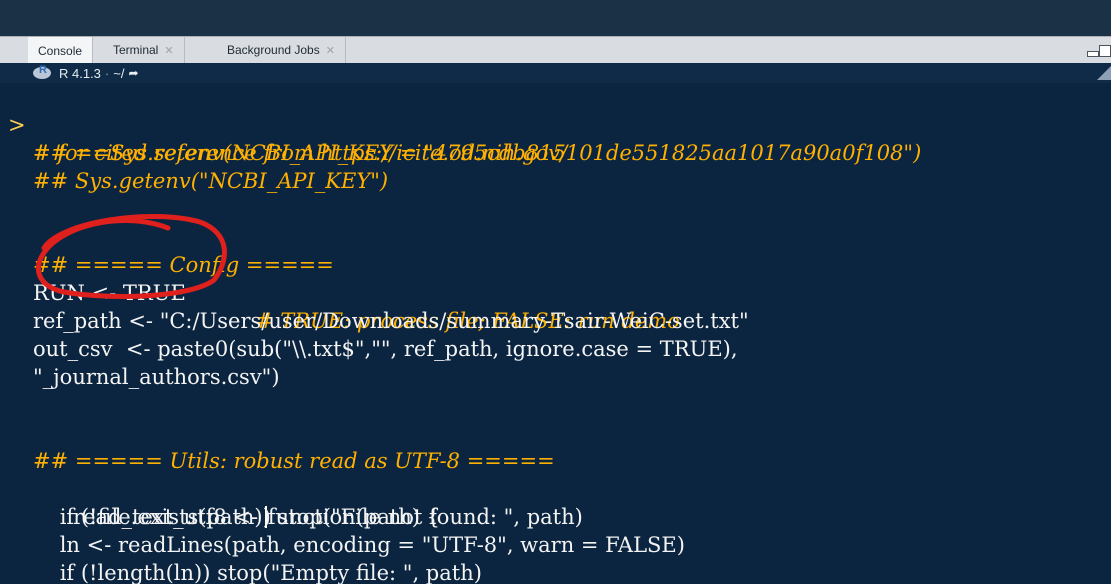  What do you see at coordinates (42, 71) in the screenshot?
I see `r-logo-icon` at bounding box center [42, 71].